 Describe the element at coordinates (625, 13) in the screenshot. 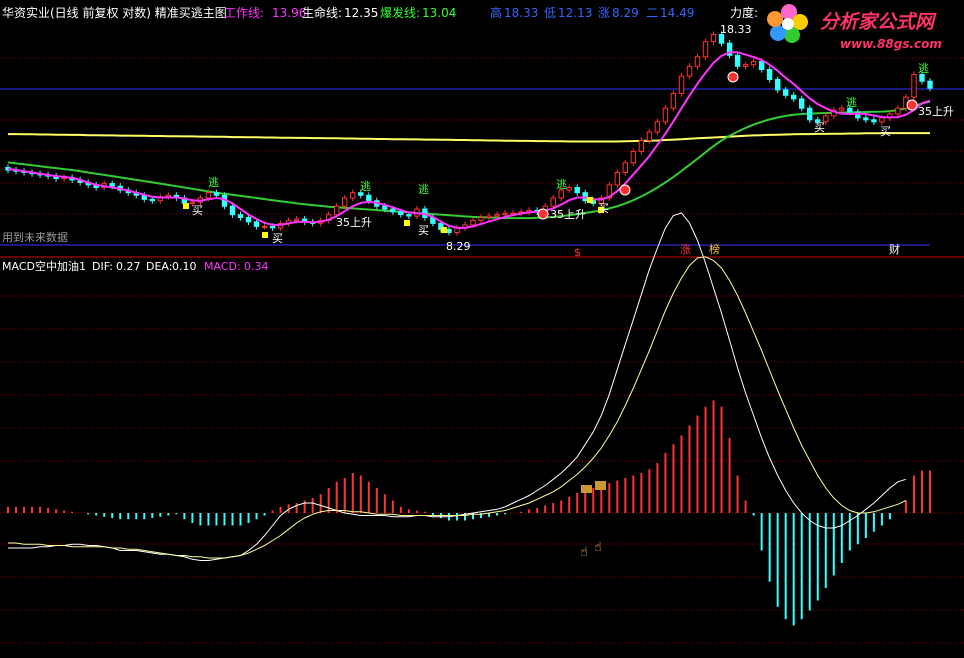

I see `ohlc-value-up: 8.29` at that location.